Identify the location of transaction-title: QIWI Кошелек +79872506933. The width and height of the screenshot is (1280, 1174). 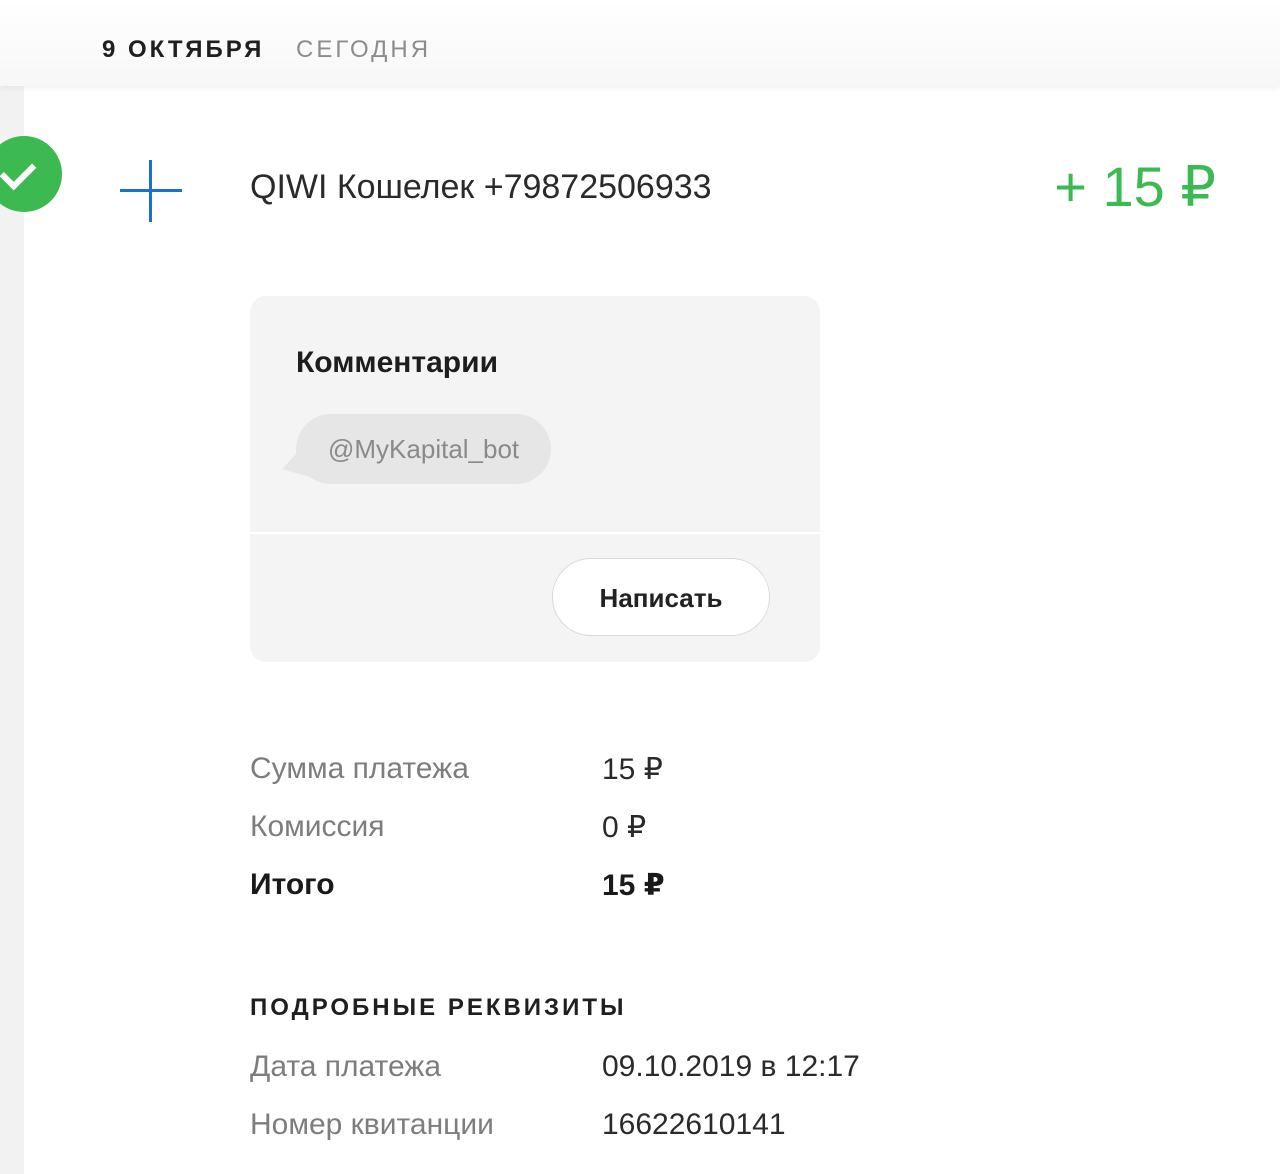
(481, 187).